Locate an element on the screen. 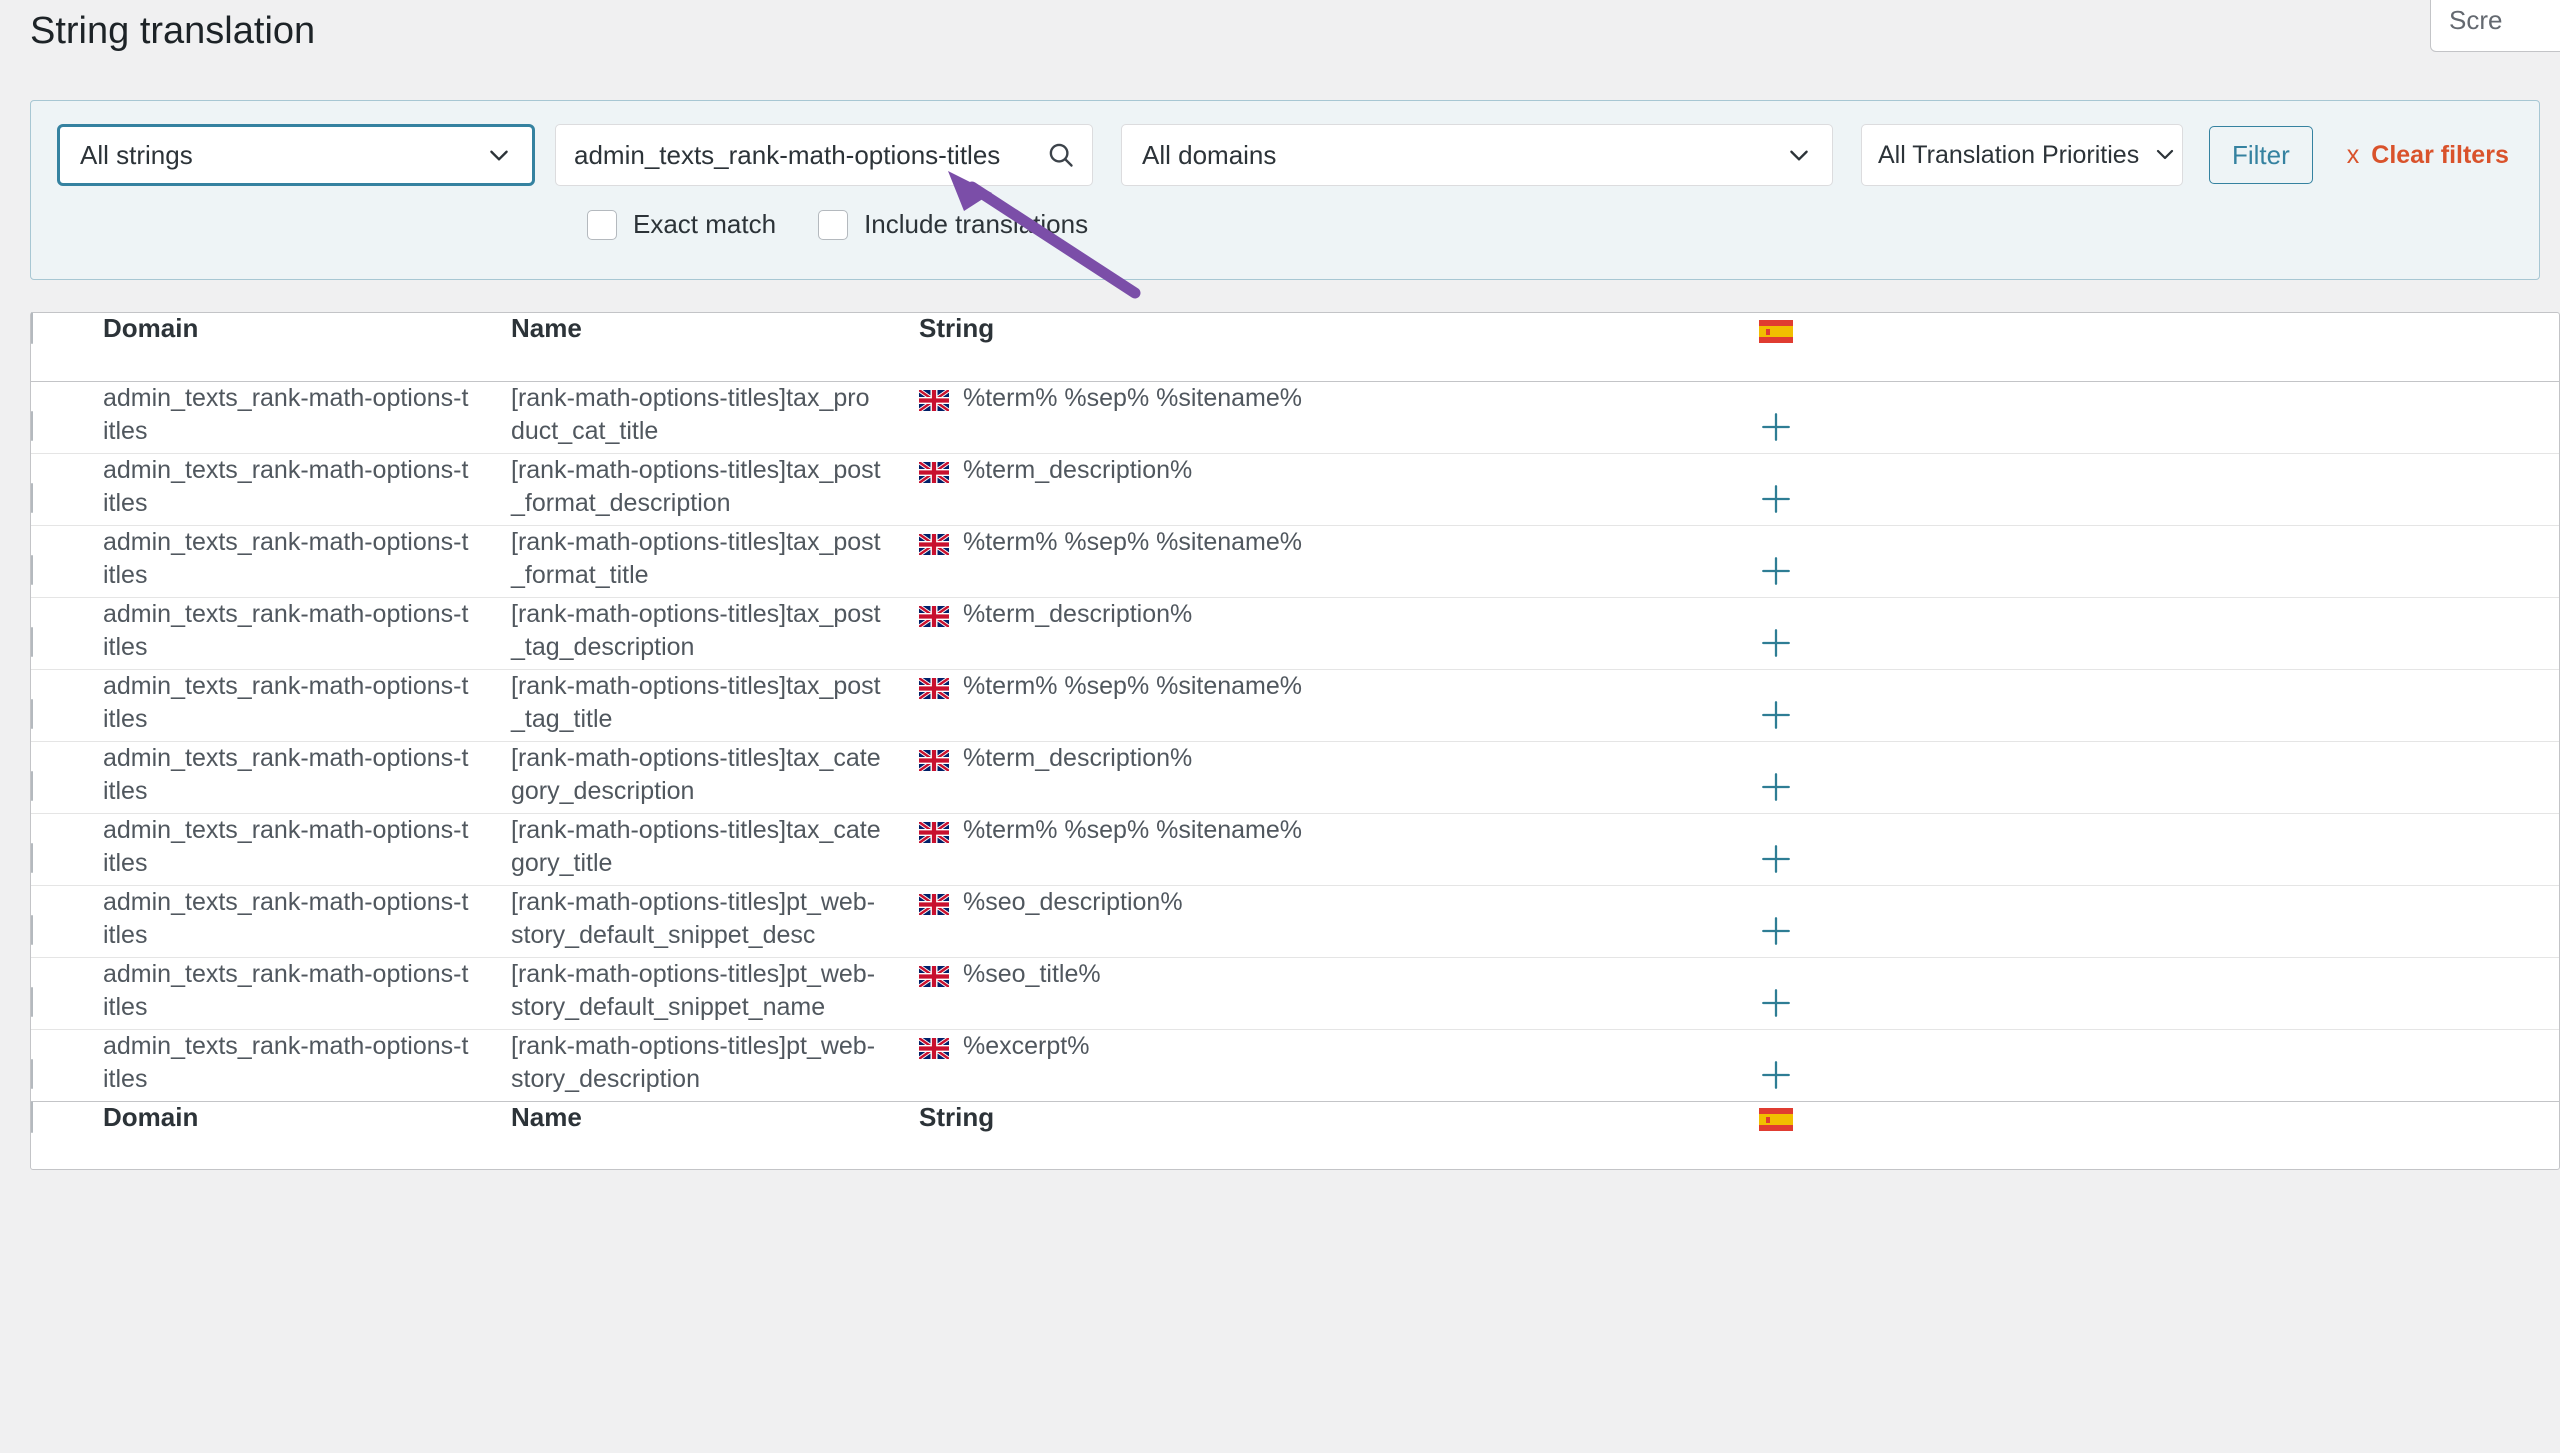 The height and width of the screenshot is (1453, 2560). exact-match-checkbox-wrap: Exact match is located at coordinates (681, 224).